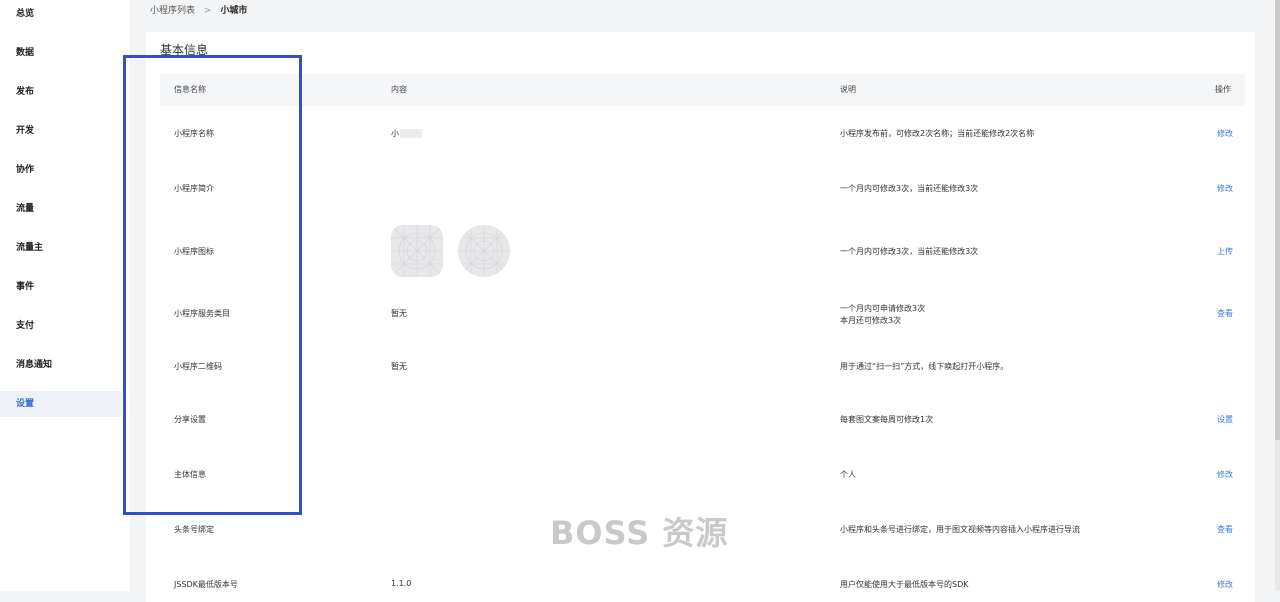  I want to click on edit-jssdk-button: 修改, so click(1225, 584).